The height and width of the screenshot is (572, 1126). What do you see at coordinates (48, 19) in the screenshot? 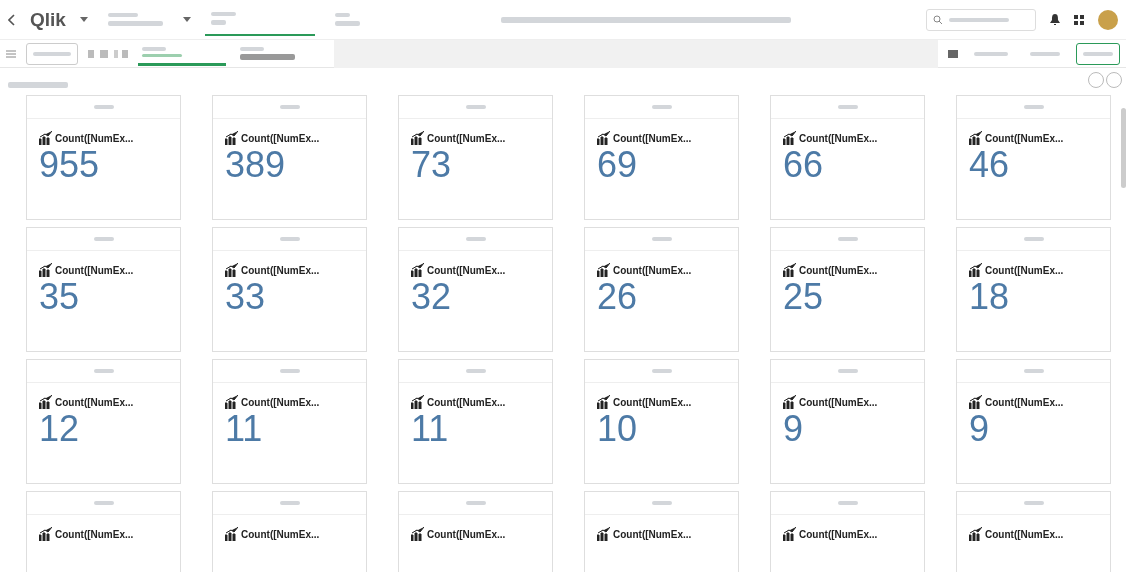
I see `qlik-logo: Qlik` at bounding box center [48, 19].